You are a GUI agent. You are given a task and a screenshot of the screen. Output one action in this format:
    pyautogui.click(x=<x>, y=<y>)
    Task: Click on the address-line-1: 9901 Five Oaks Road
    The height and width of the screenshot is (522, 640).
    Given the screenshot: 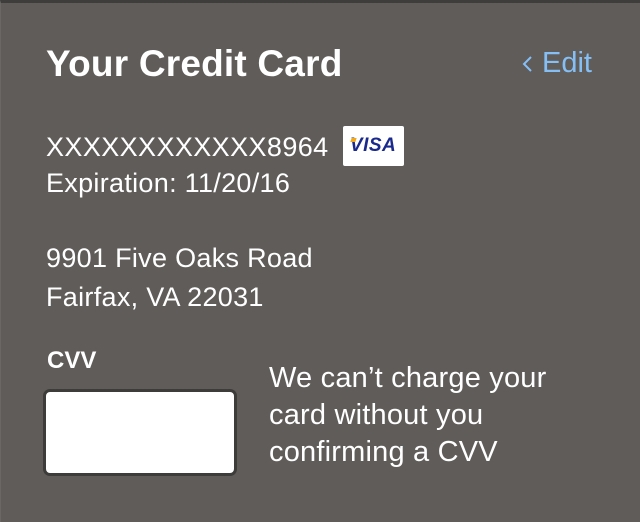 What is the action you would take?
    pyautogui.click(x=179, y=258)
    